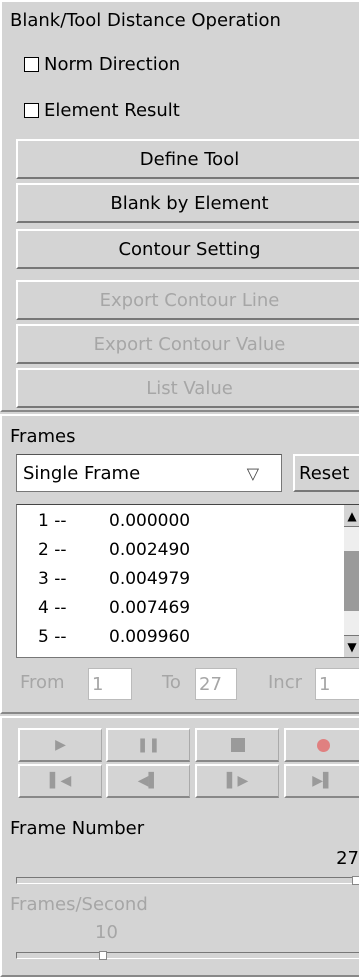  I want to click on list-value-button: List Value, so click(187, 388).